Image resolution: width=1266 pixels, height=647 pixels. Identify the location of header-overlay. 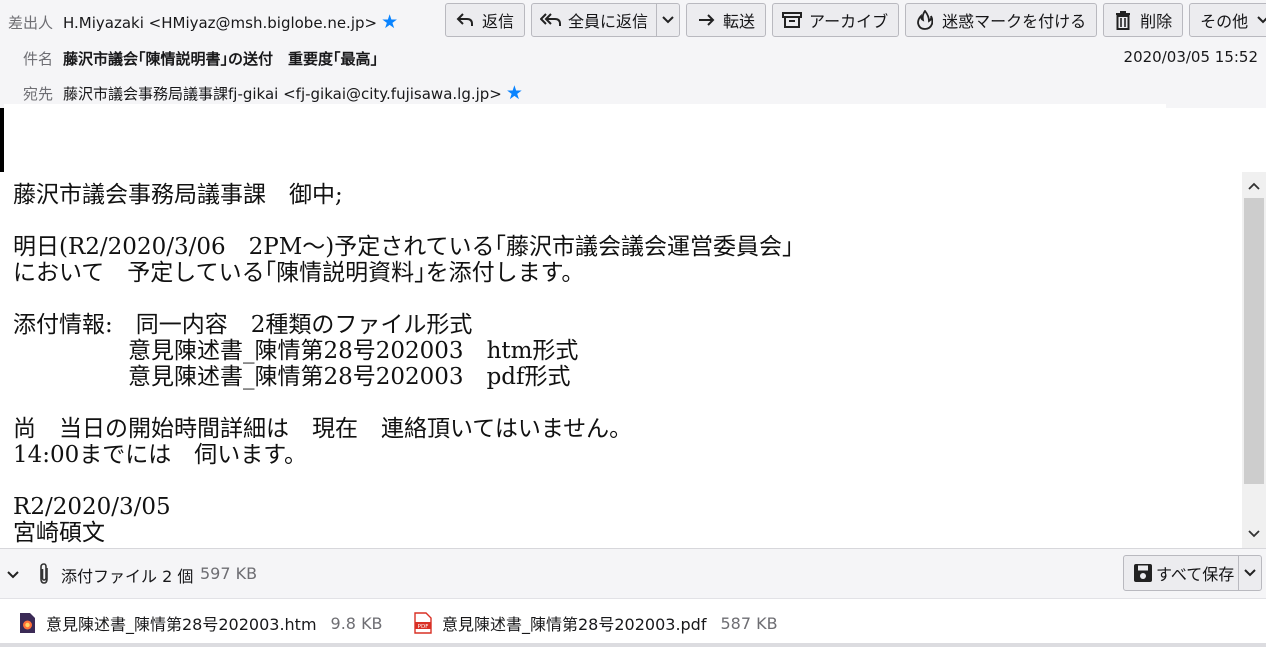
(585, 138).